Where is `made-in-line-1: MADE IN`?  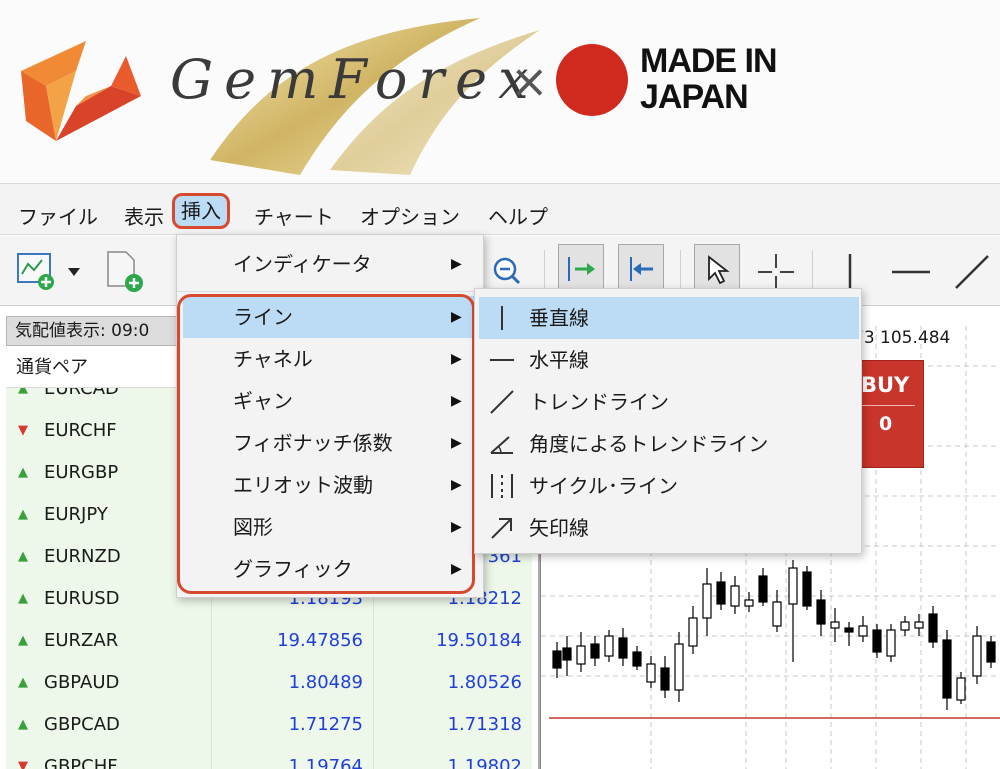 made-in-line-1: MADE IN is located at coordinates (709, 61).